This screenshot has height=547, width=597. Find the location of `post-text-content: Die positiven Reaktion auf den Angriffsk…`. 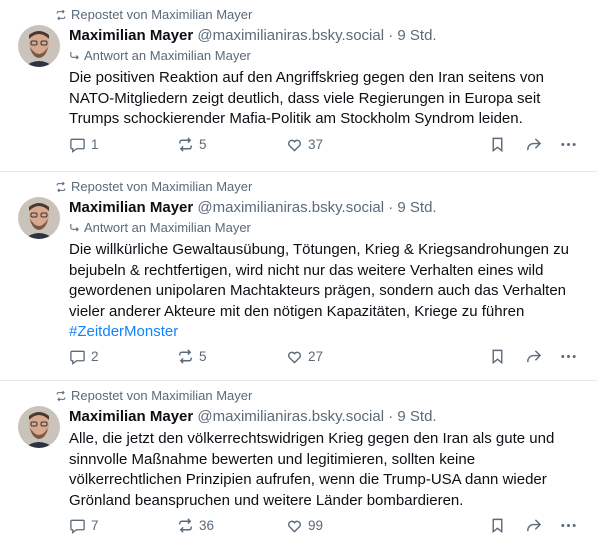

post-text-content: Die positiven Reaktion auf den Angriffsk… is located at coordinates (307, 98).